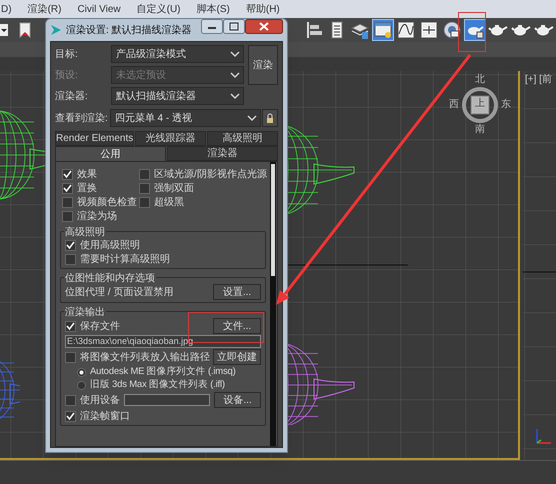 Image resolution: width=556 pixels, height=484 pixels. I want to click on window-icon, so click(383, 30).